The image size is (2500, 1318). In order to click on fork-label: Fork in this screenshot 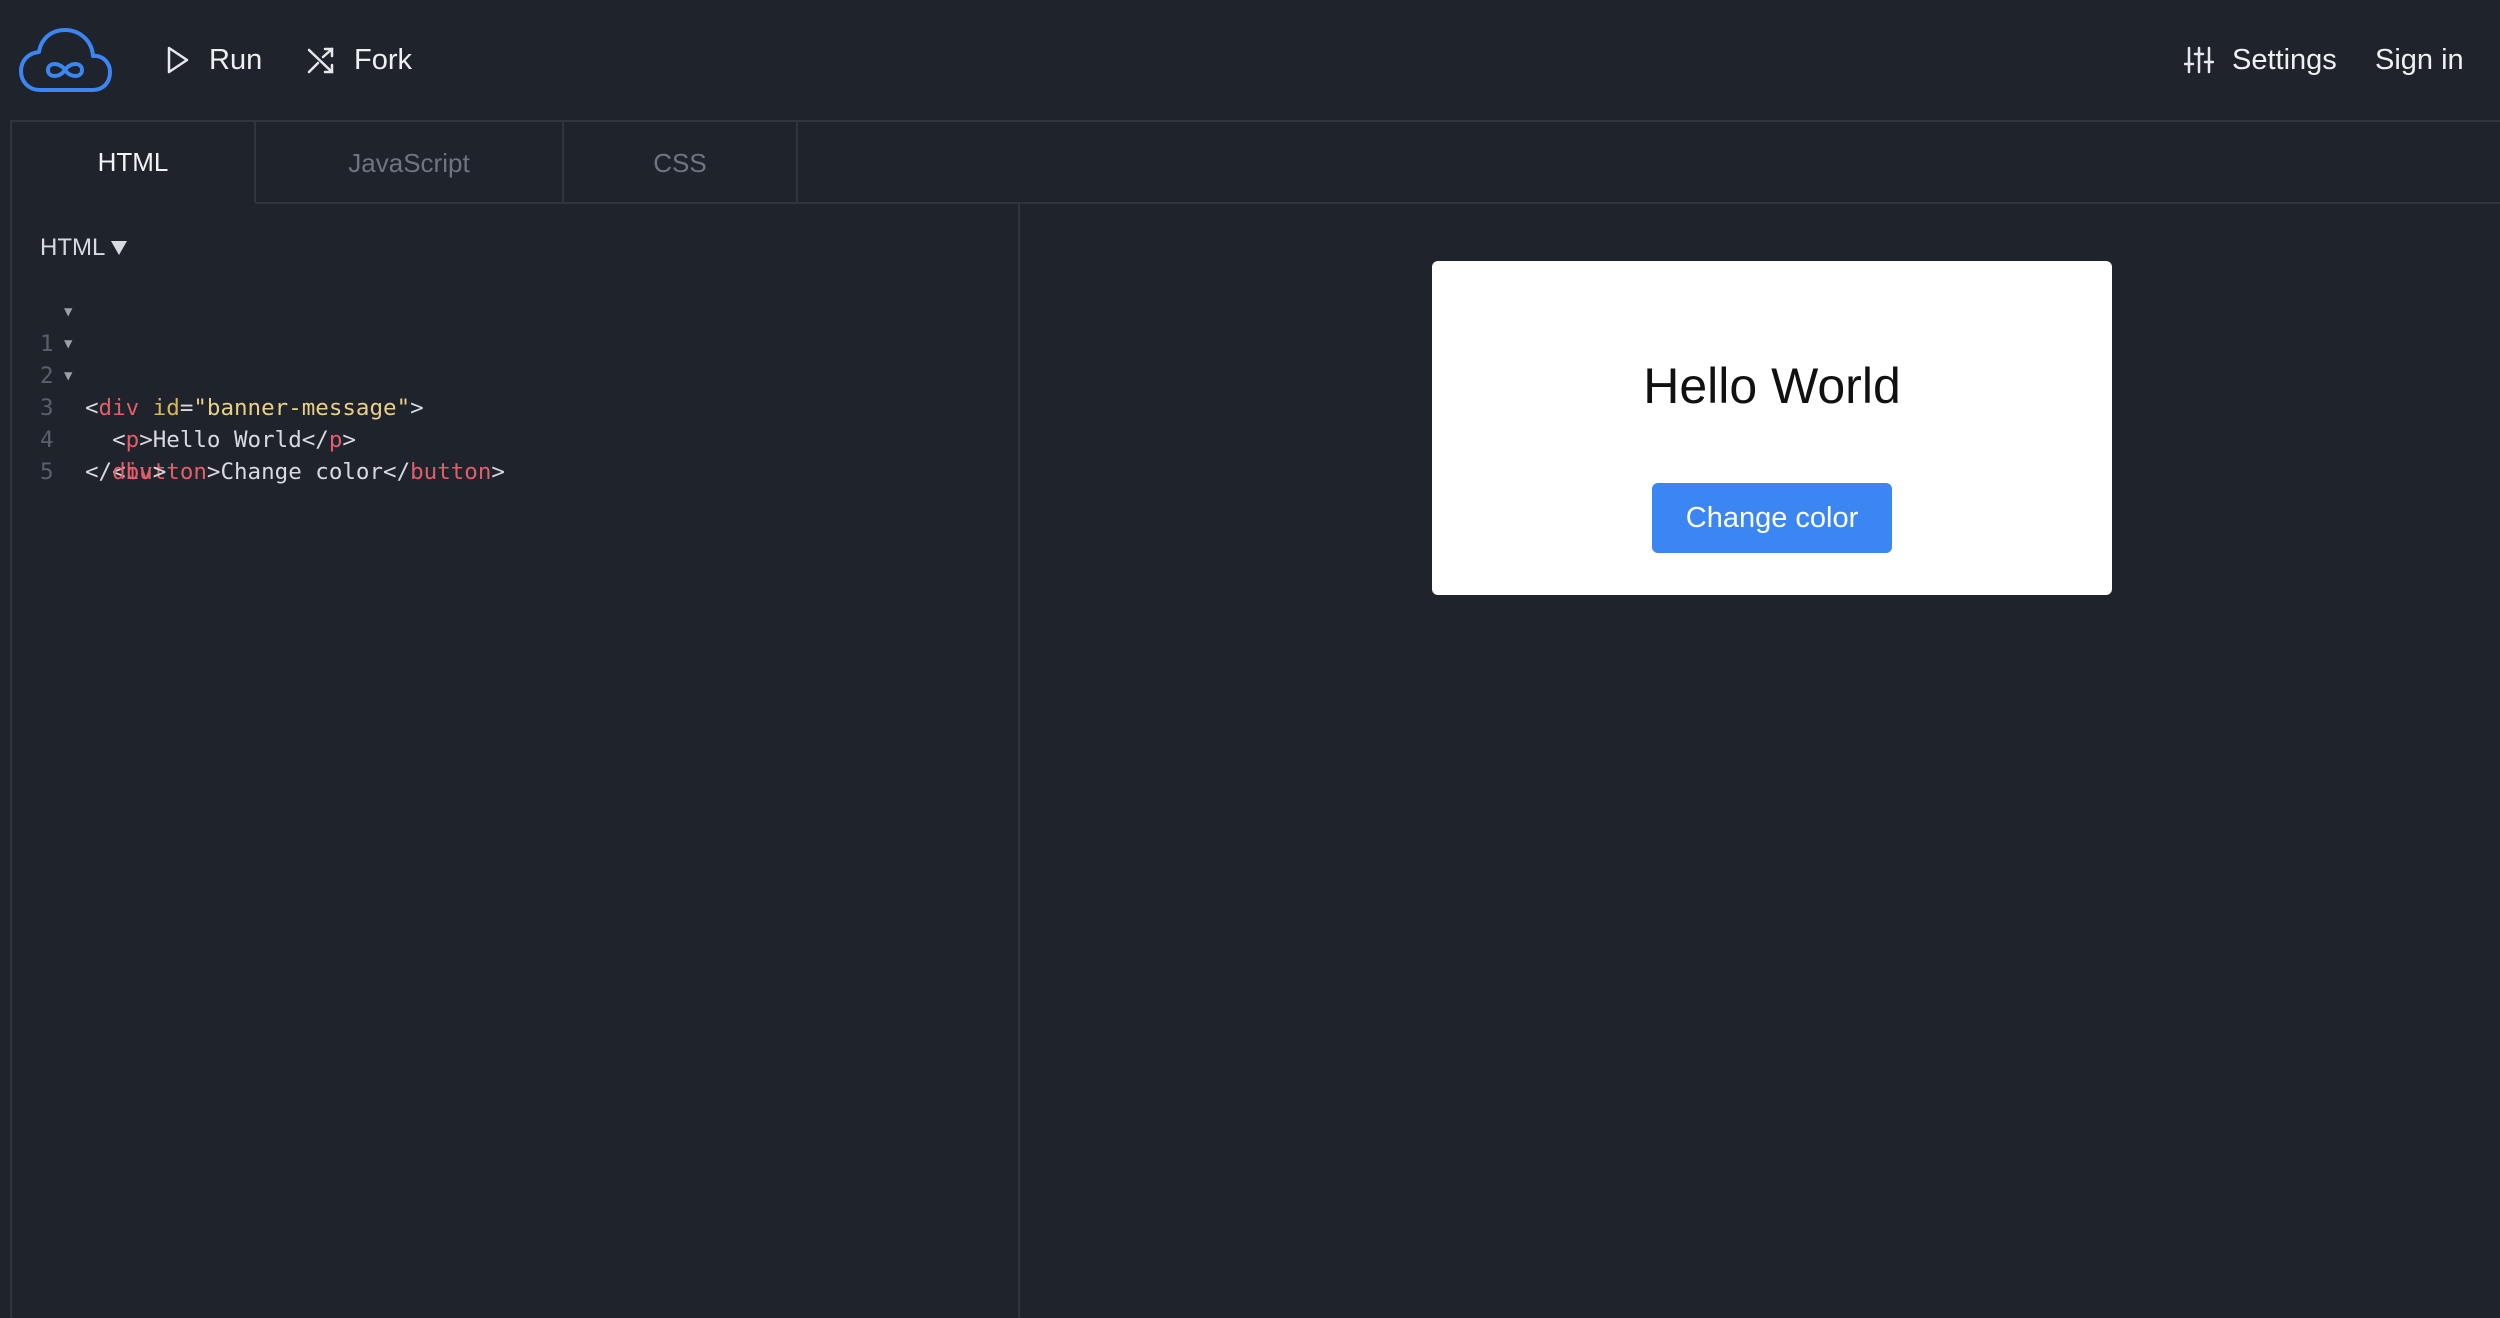, I will do `click(383, 59)`.